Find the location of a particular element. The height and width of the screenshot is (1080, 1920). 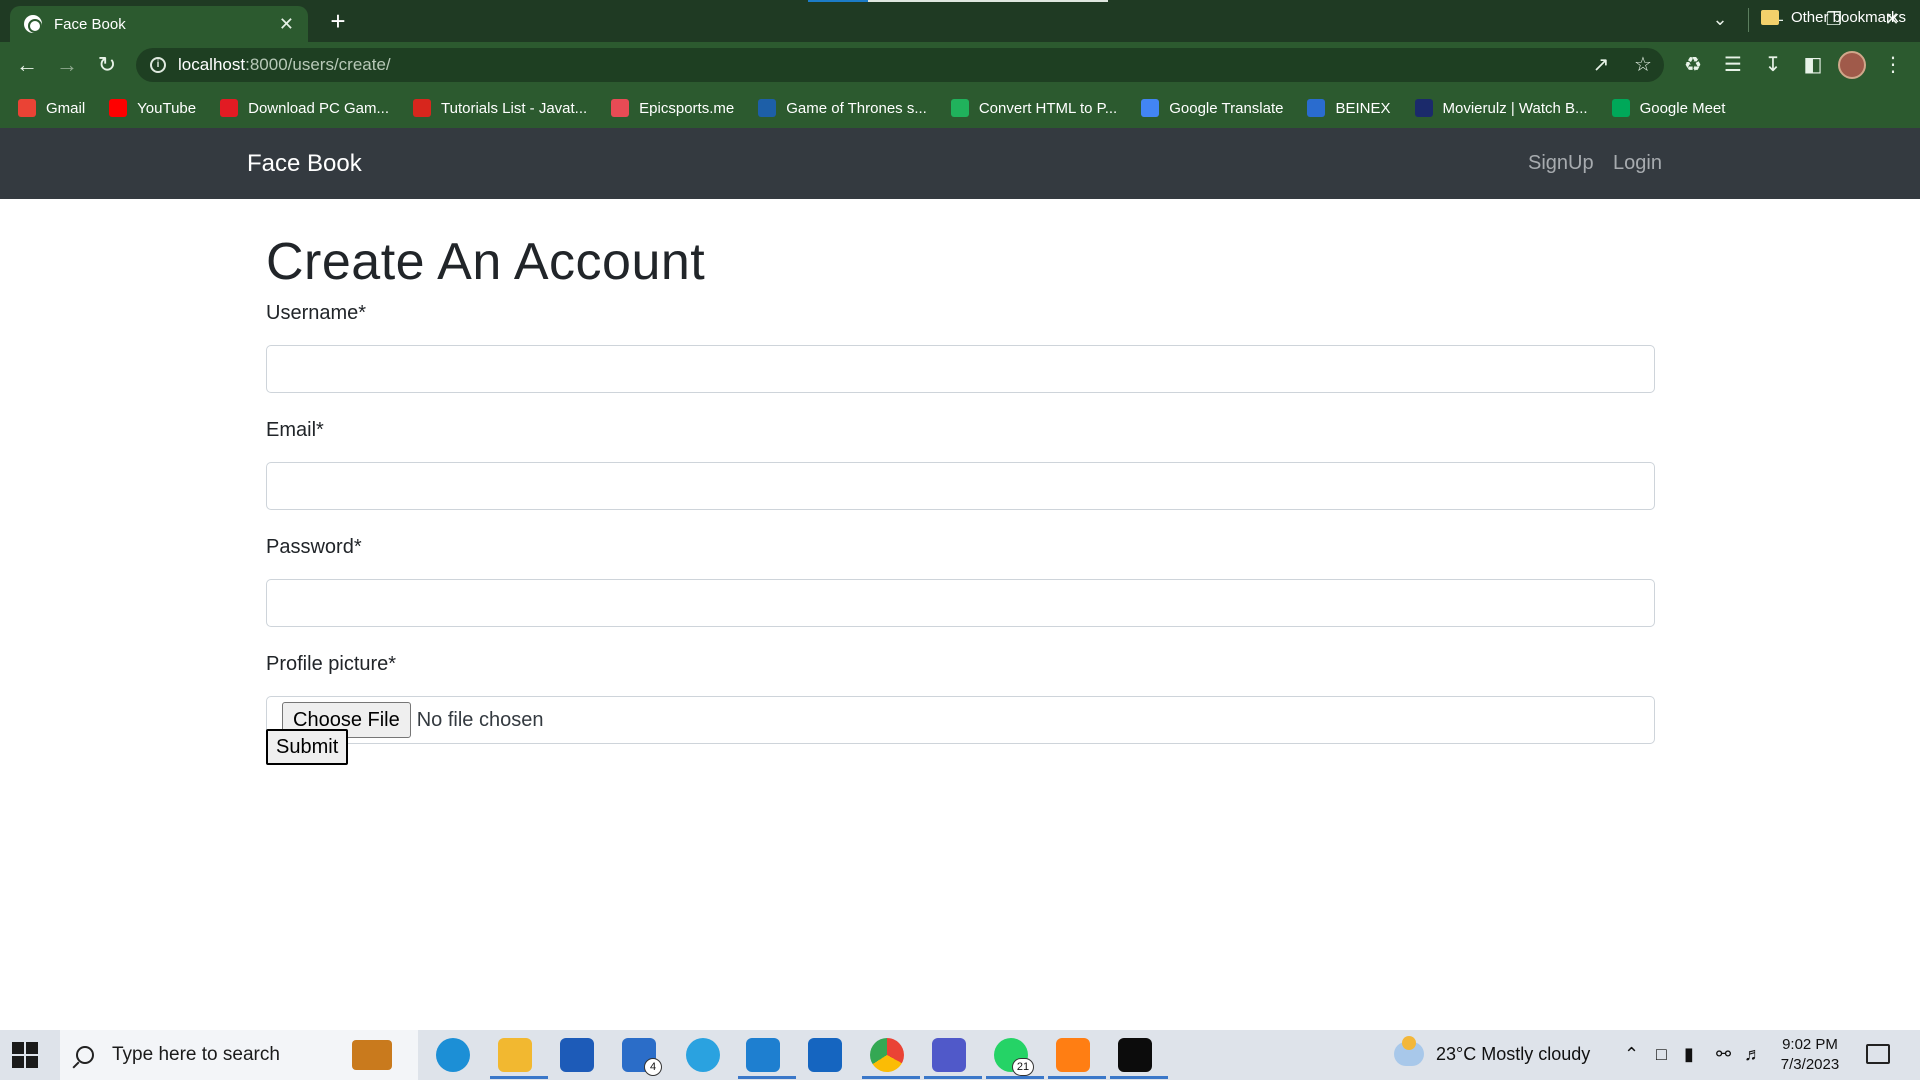

email-label: Email* is located at coordinates (295, 430).